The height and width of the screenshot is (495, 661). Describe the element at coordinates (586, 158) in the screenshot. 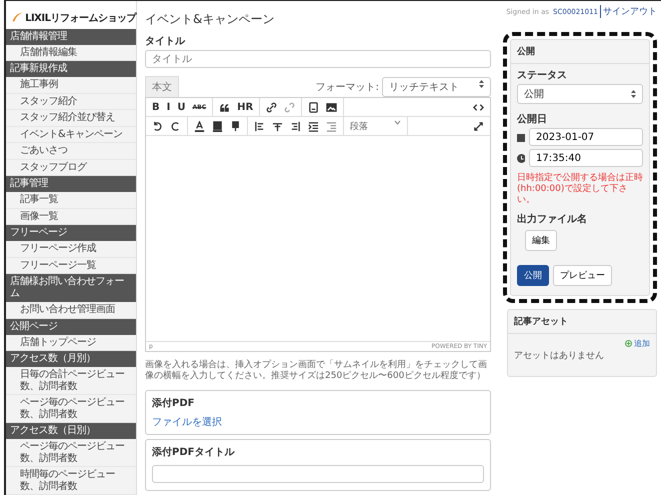

I see `time-input: 17:35:40` at that location.